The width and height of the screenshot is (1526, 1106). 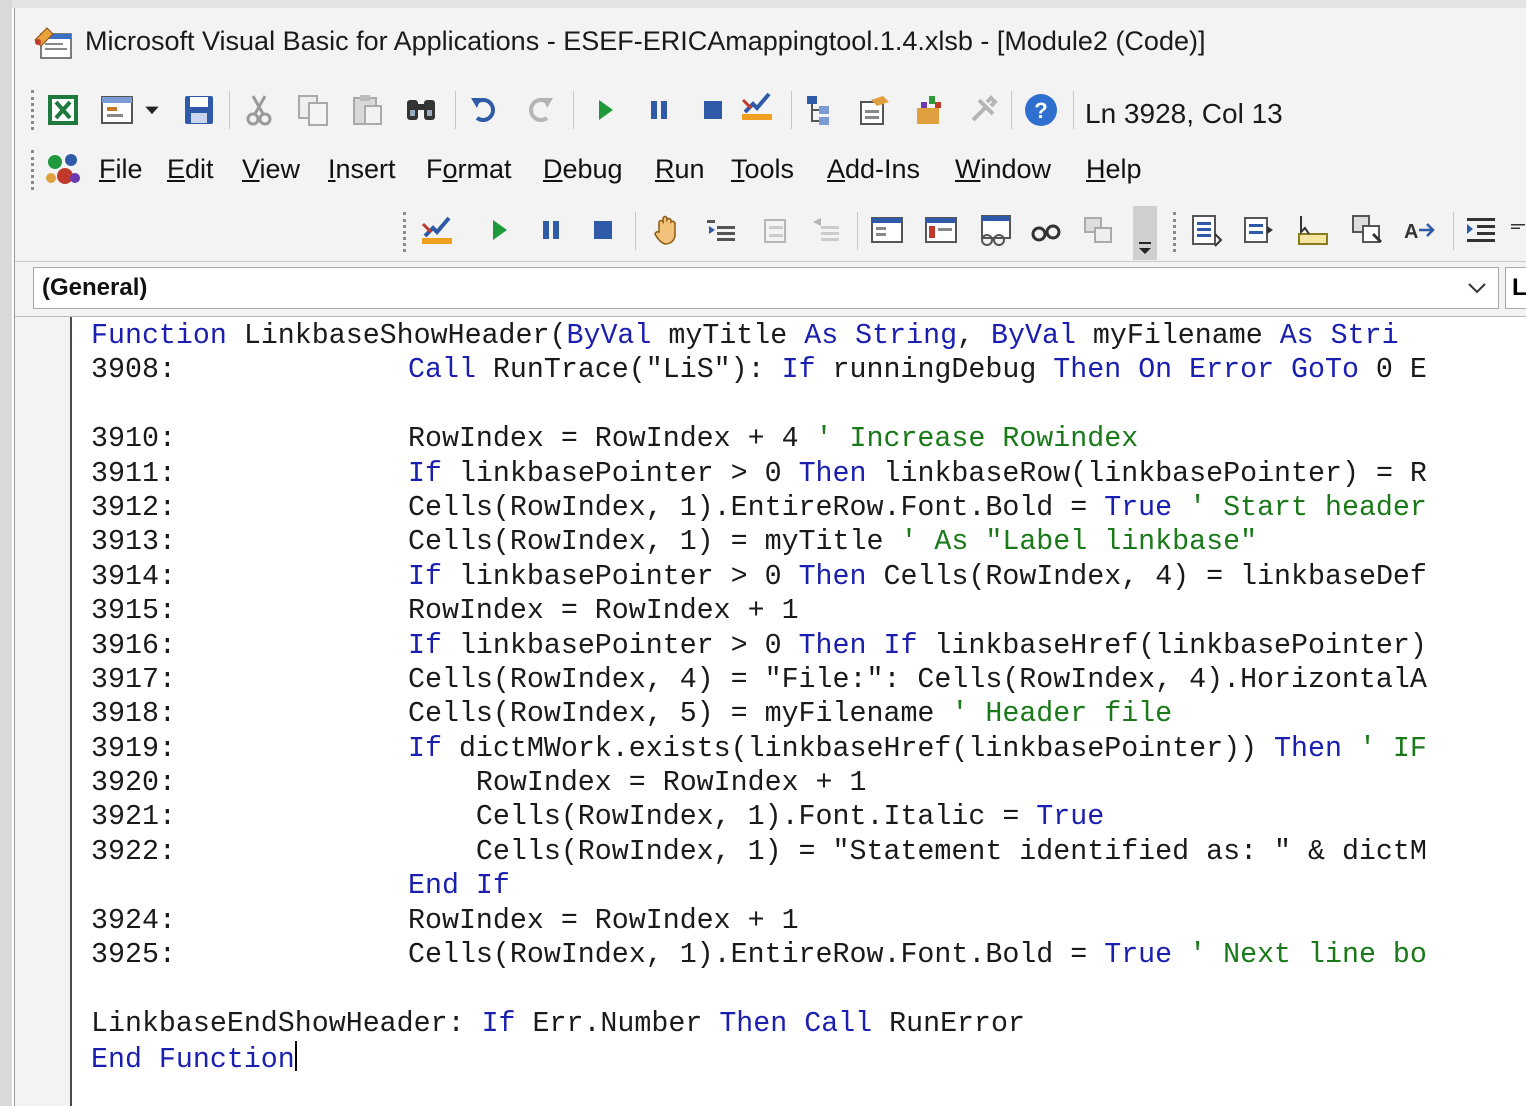 I want to click on insert-dropdown-button, so click(x=152, y=110).